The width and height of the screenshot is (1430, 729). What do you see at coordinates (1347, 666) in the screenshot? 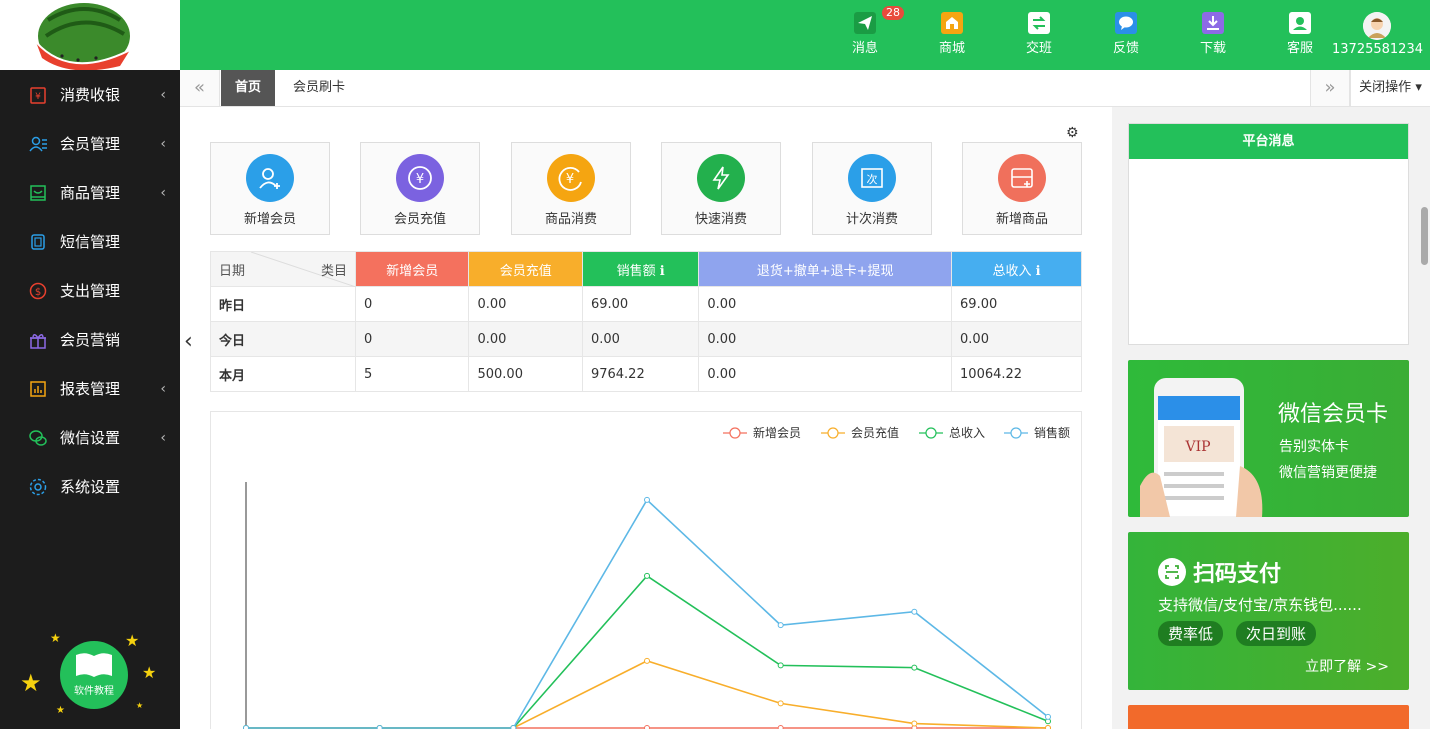
I see `learn-more-link: 立即了解 >>` at bounding box center [1347, 666].